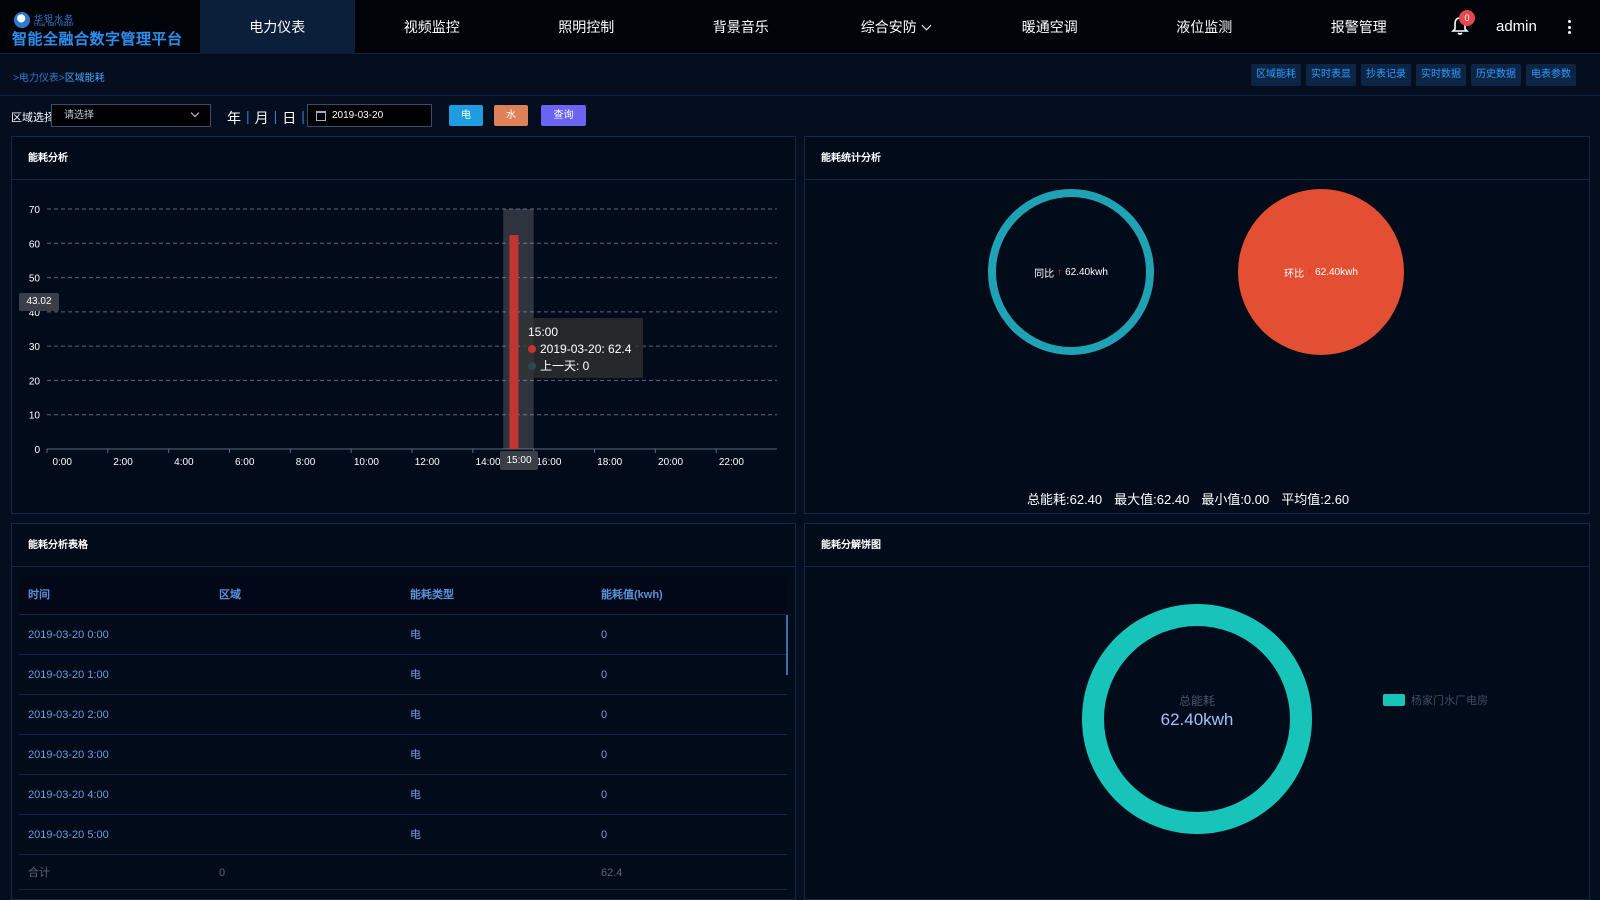  Describe the element at coordinates (689, 595) in the screenshot. I see `col-header-value: 能耗值(kwh)` at that location.